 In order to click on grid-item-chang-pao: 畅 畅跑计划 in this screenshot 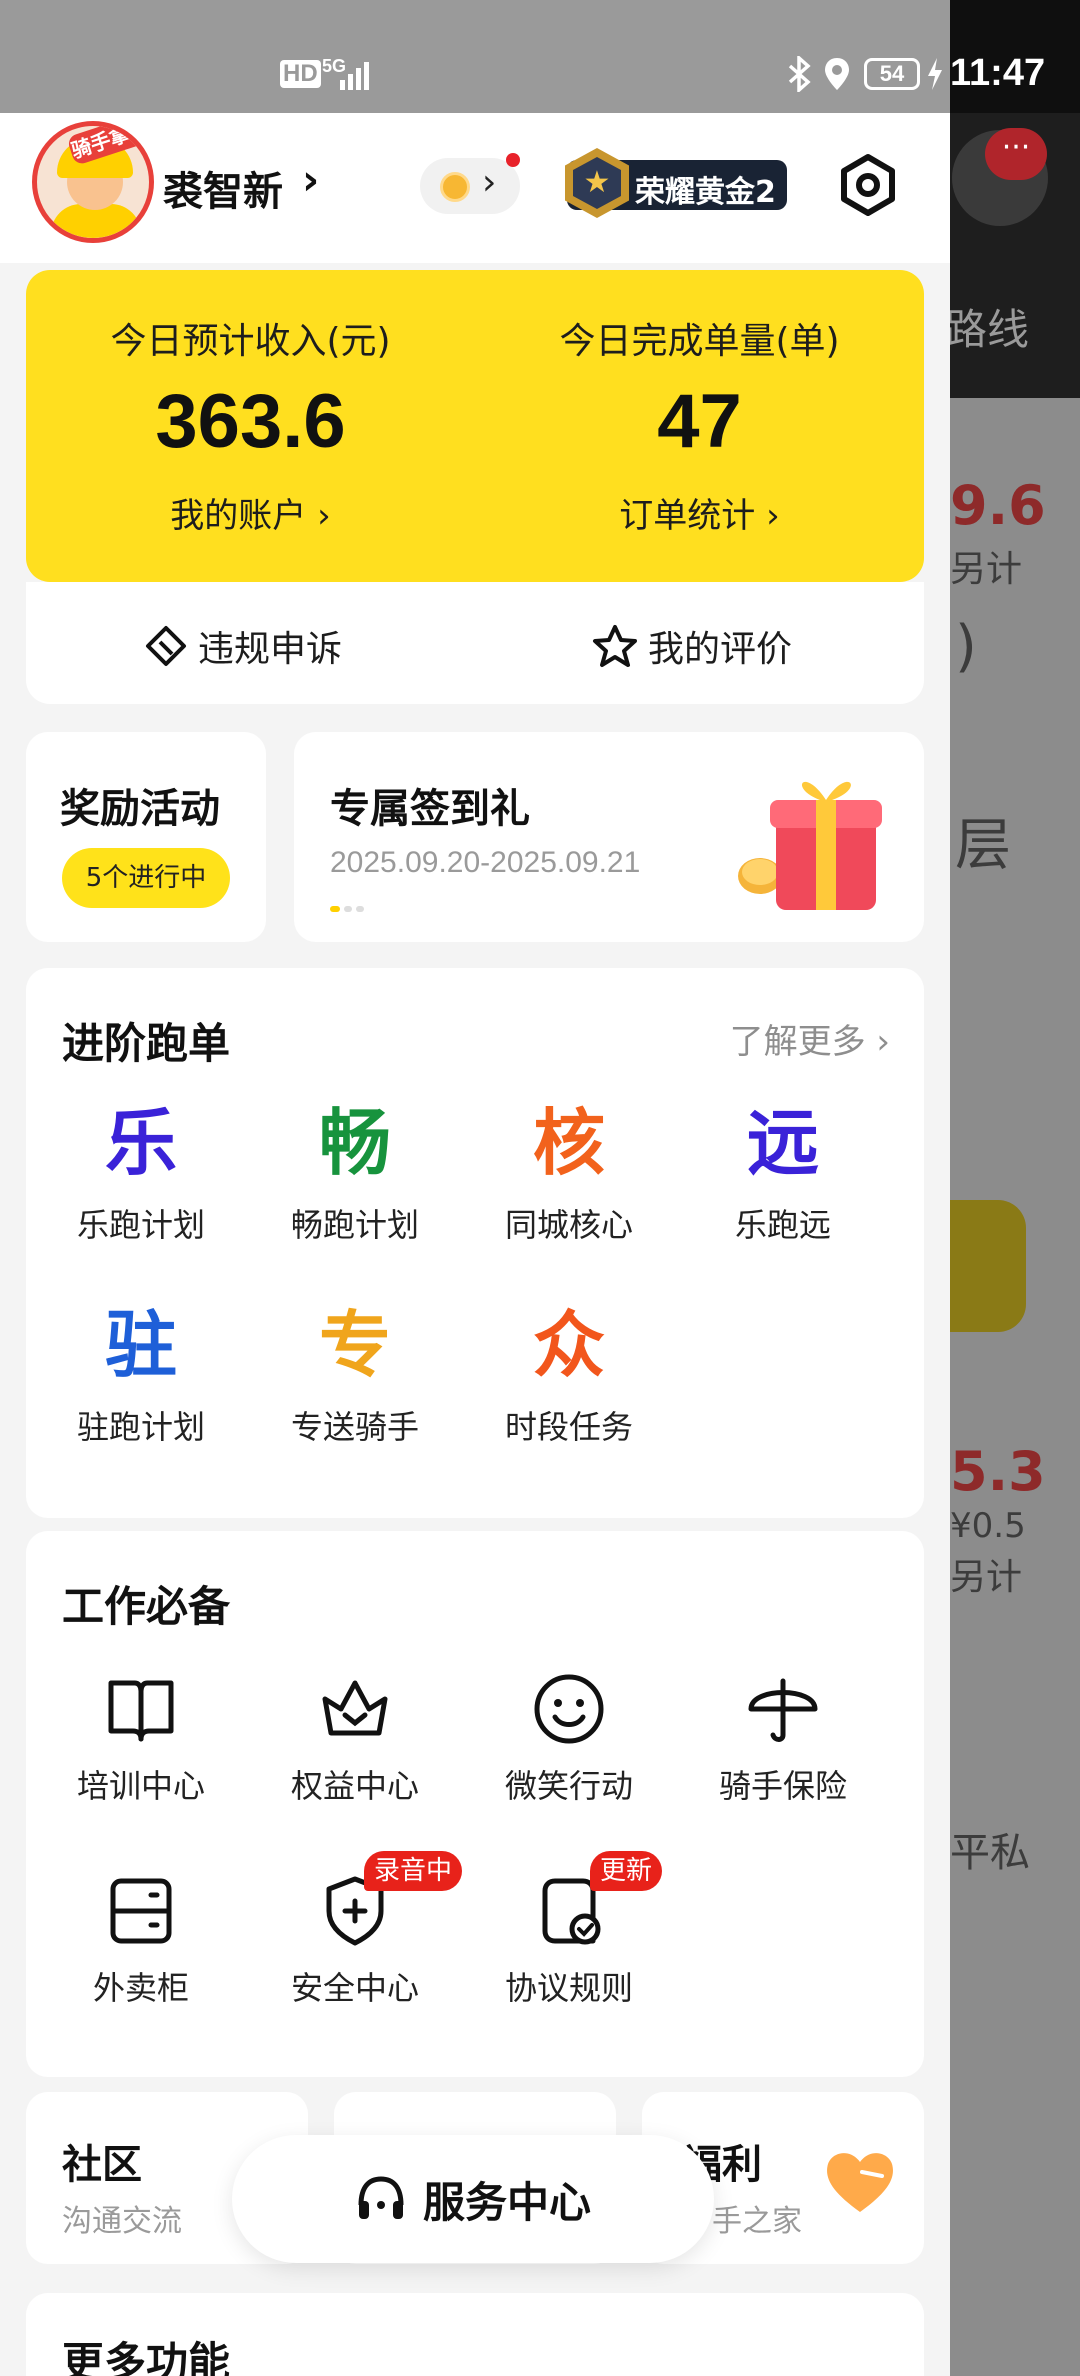, I will do `click(355, 1172)`.